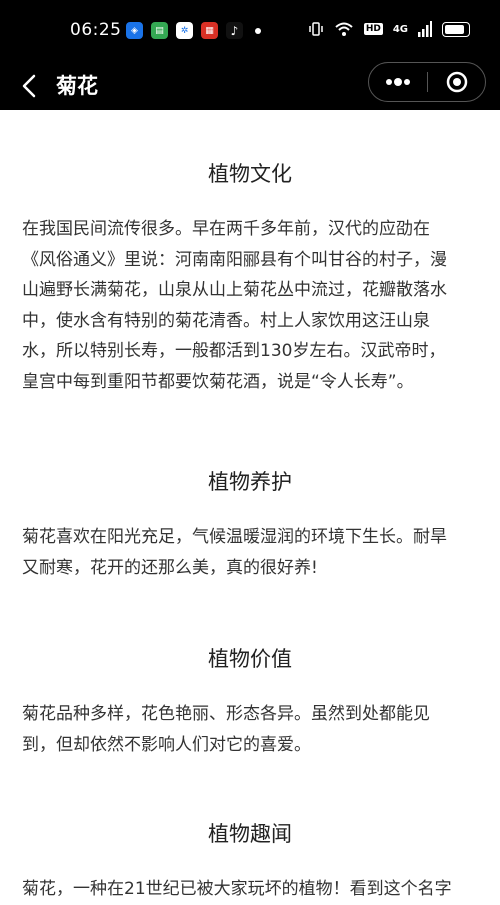  Describe the element at coordinates (389, 29) in the screenshot. I see `status-indicators: HD 4G` at that location.